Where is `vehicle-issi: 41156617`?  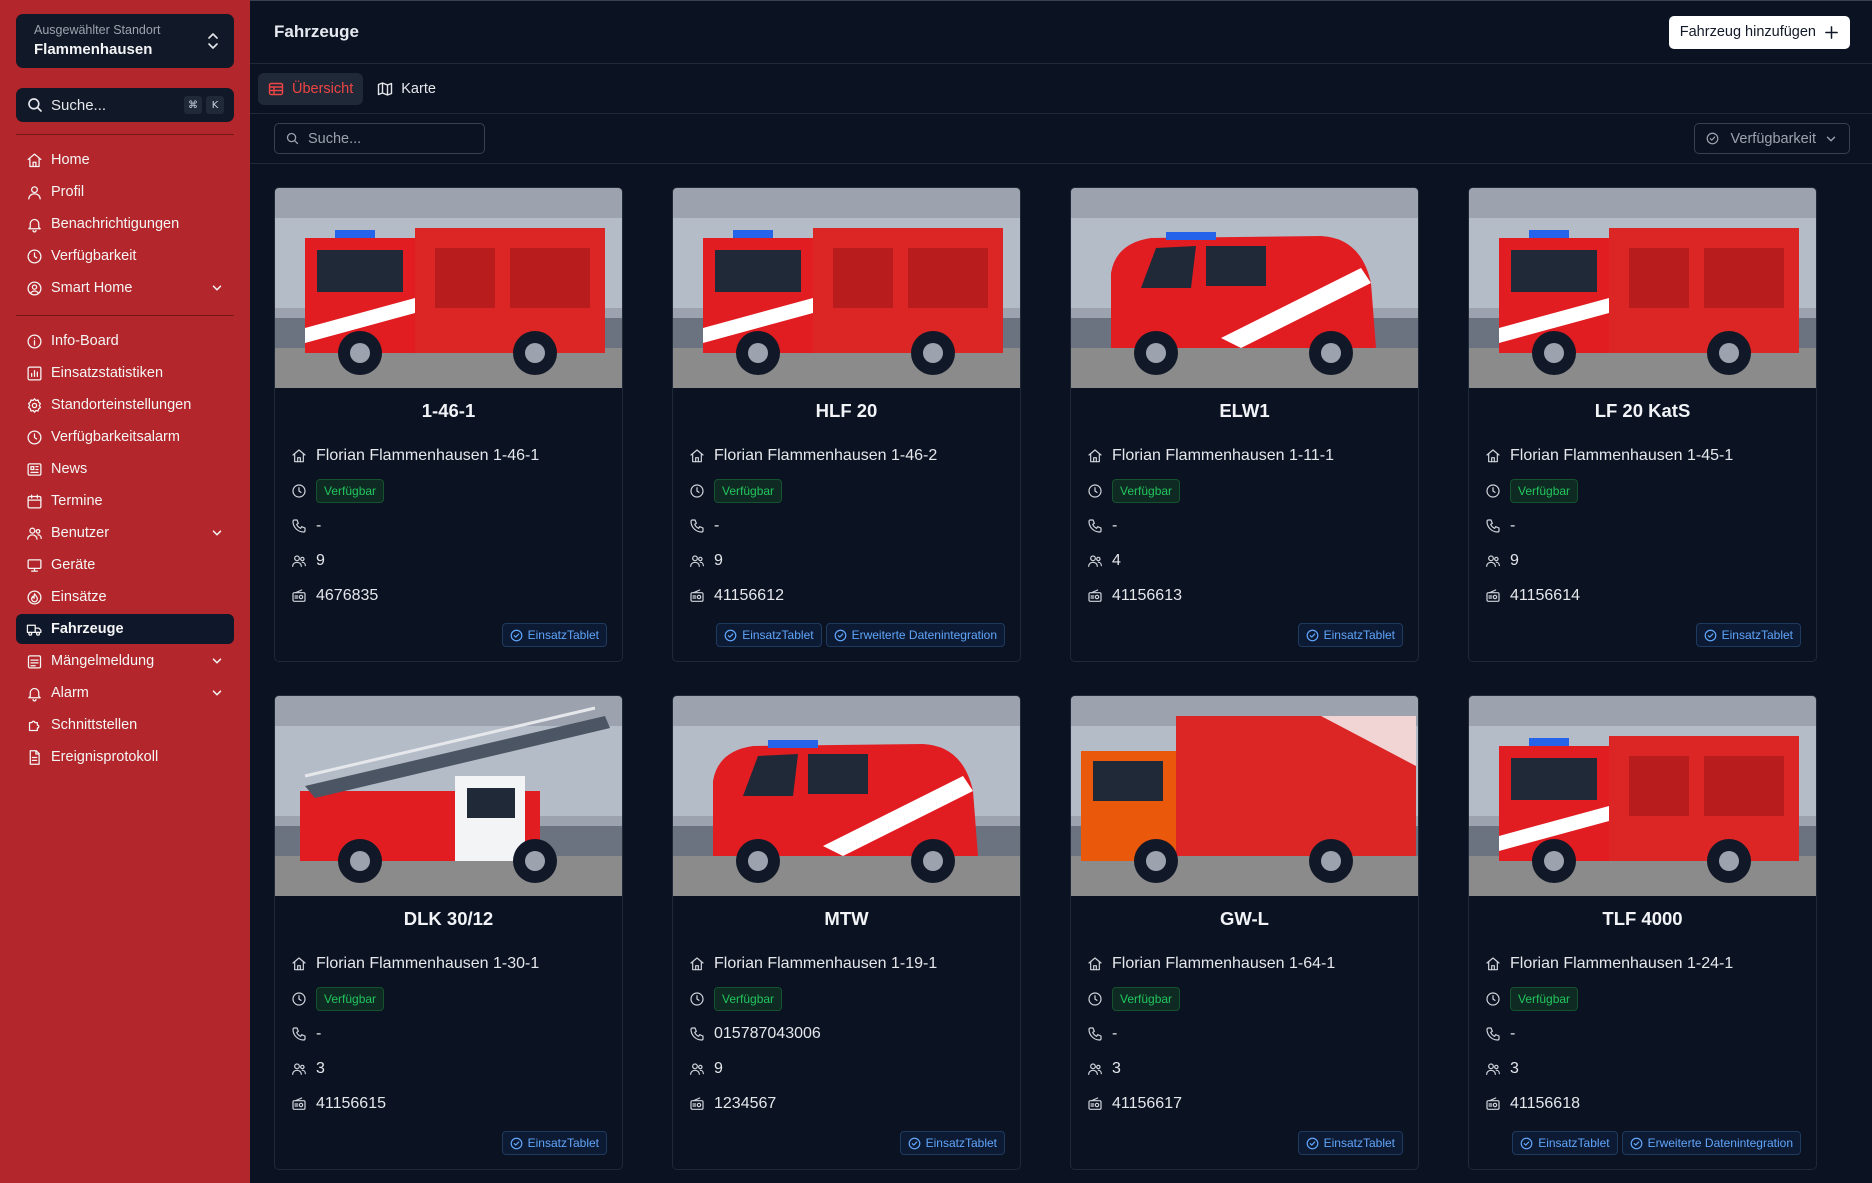
vehicle-issi: 41156617 is located at coordinates (1147, 1103).